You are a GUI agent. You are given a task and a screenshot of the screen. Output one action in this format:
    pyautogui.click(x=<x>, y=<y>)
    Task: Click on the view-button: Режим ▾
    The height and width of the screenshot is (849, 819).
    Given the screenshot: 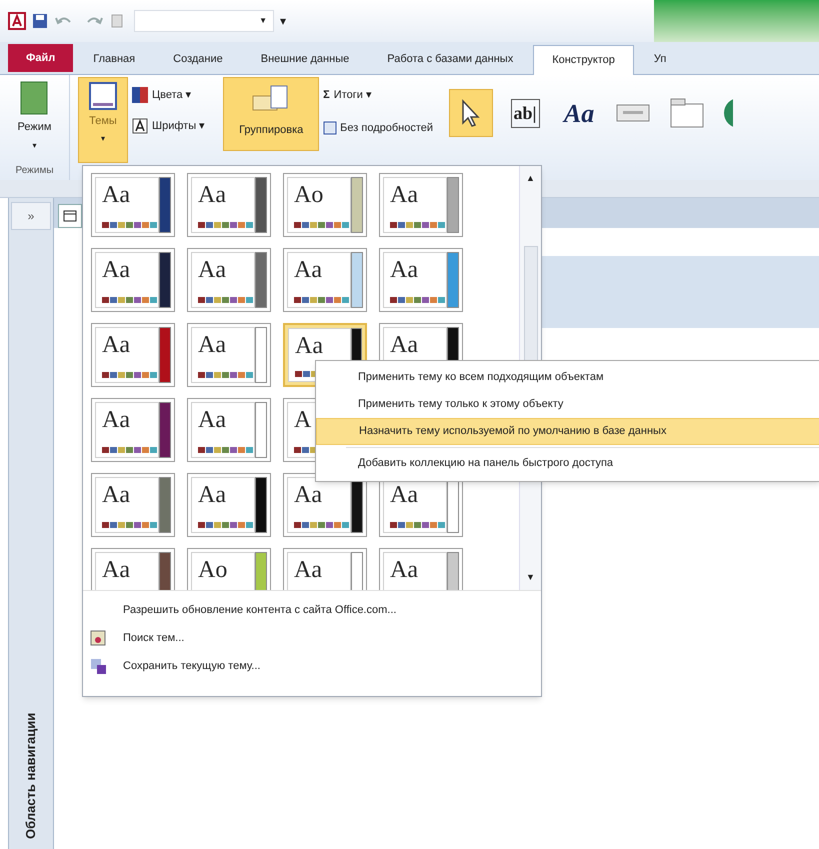 What is the action you would take?
    pyautogui.click(x=35, y=113)
    